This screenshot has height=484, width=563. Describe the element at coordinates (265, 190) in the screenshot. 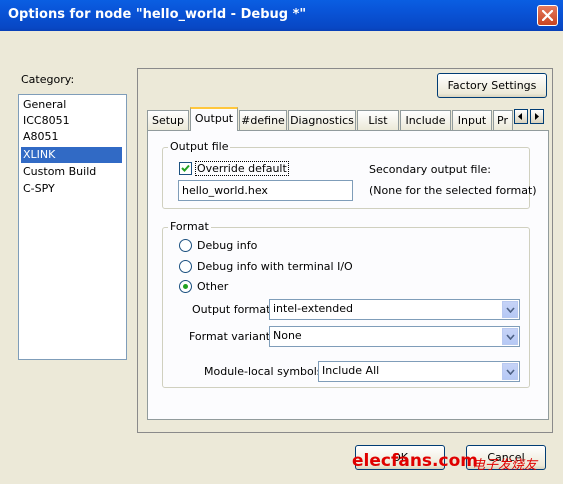

I see `output-filename-input: hello_world.hex` at that location.